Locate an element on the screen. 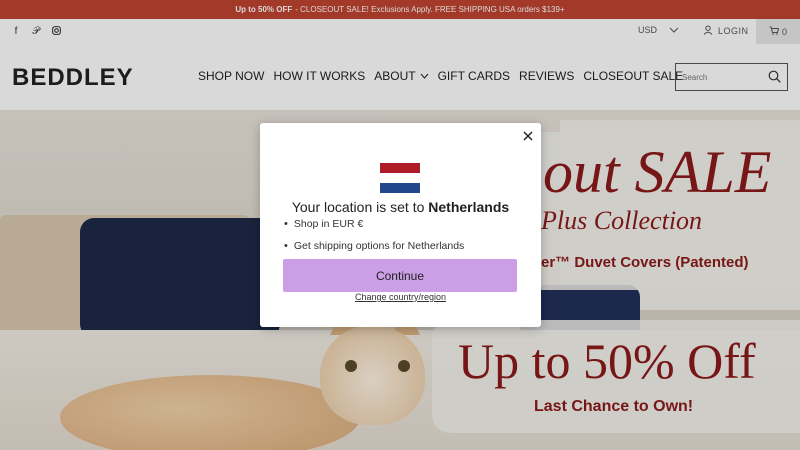 The image size is (800, 450). modal-country: Netherlands is located at coordinates (469, 207).